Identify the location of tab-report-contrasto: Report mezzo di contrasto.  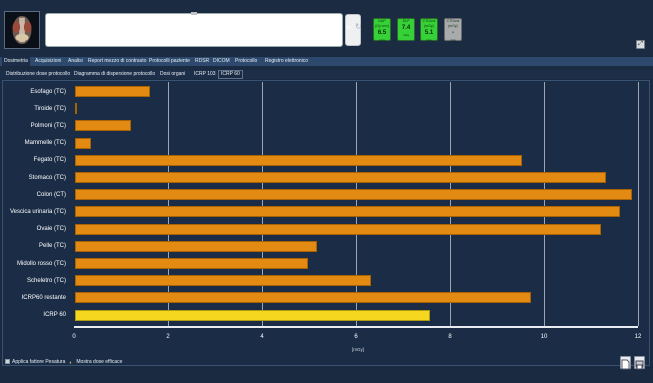
(117, 61).